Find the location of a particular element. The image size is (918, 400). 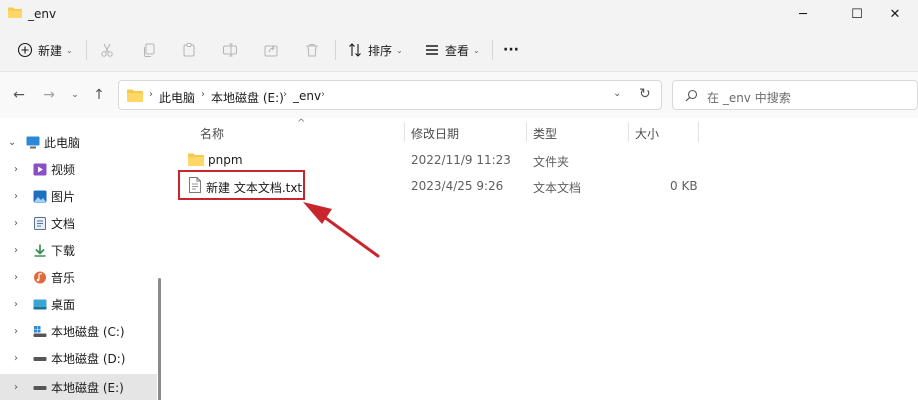

cut-button is located at coordinates (107, 50).